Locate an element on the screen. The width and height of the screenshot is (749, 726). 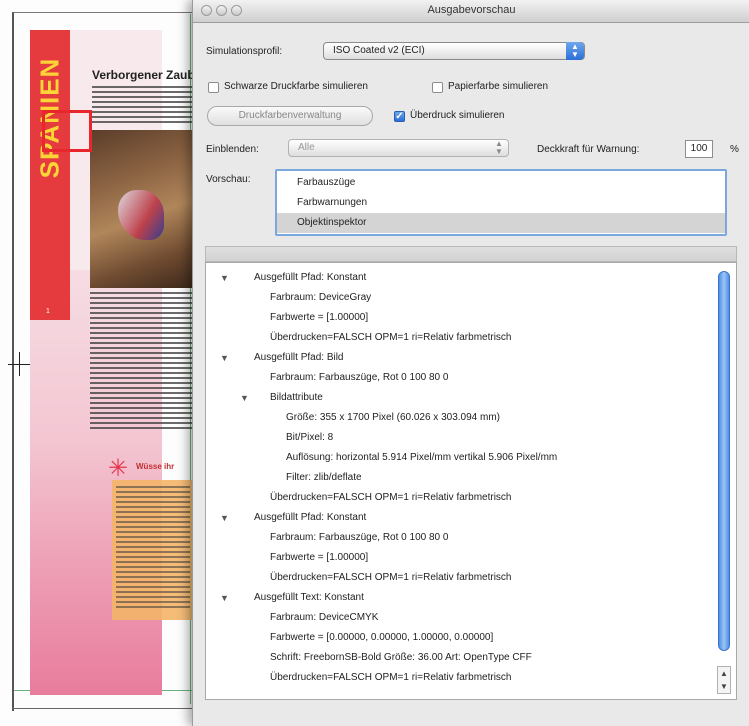
simulation-profile-select: ISO Coated v2 (ECI) ▲ ▼ is located at coordinates (454, 51).